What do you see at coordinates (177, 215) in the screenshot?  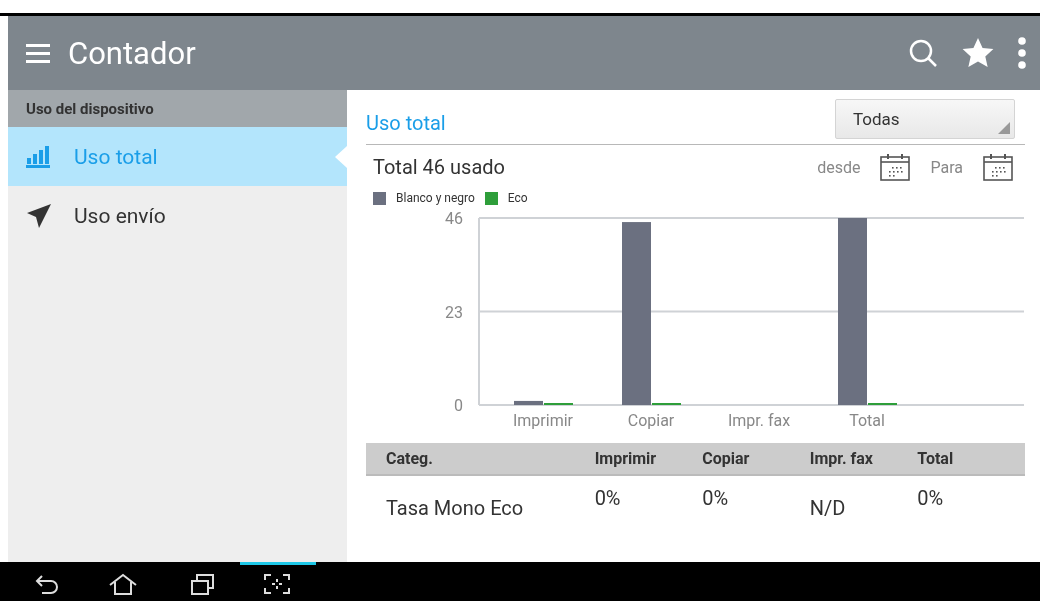 I see `sidebar-item: Uso envío` at bounding box center [177, 215].